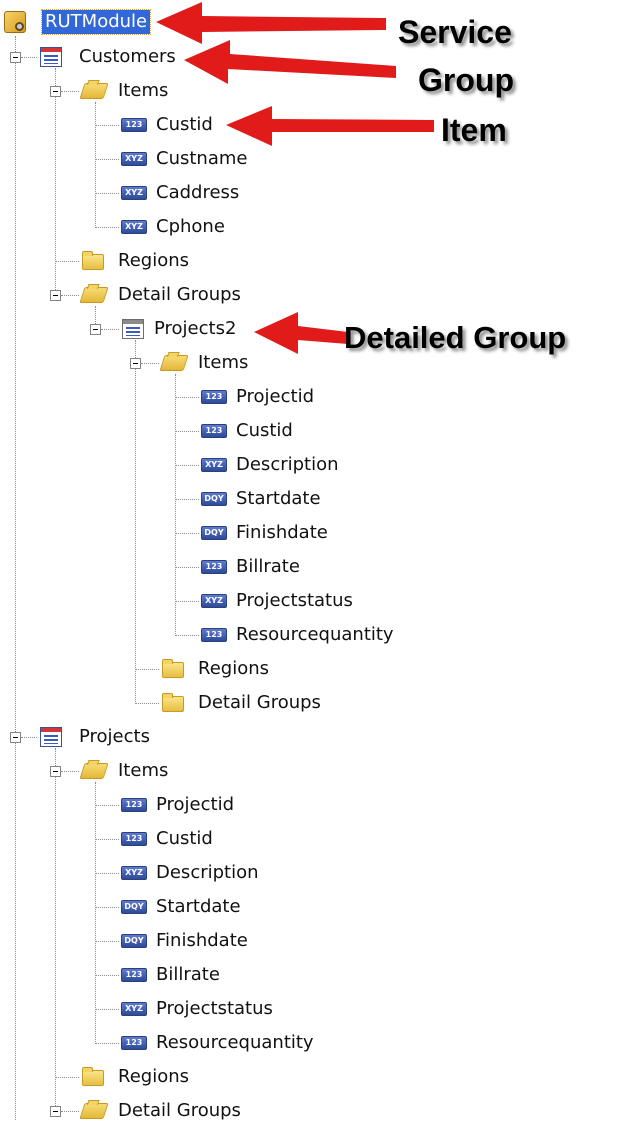 Image resolution: width=621 pixels, height=1128 pixels. I want to click on annotation-group: Group, so click(466, 80).